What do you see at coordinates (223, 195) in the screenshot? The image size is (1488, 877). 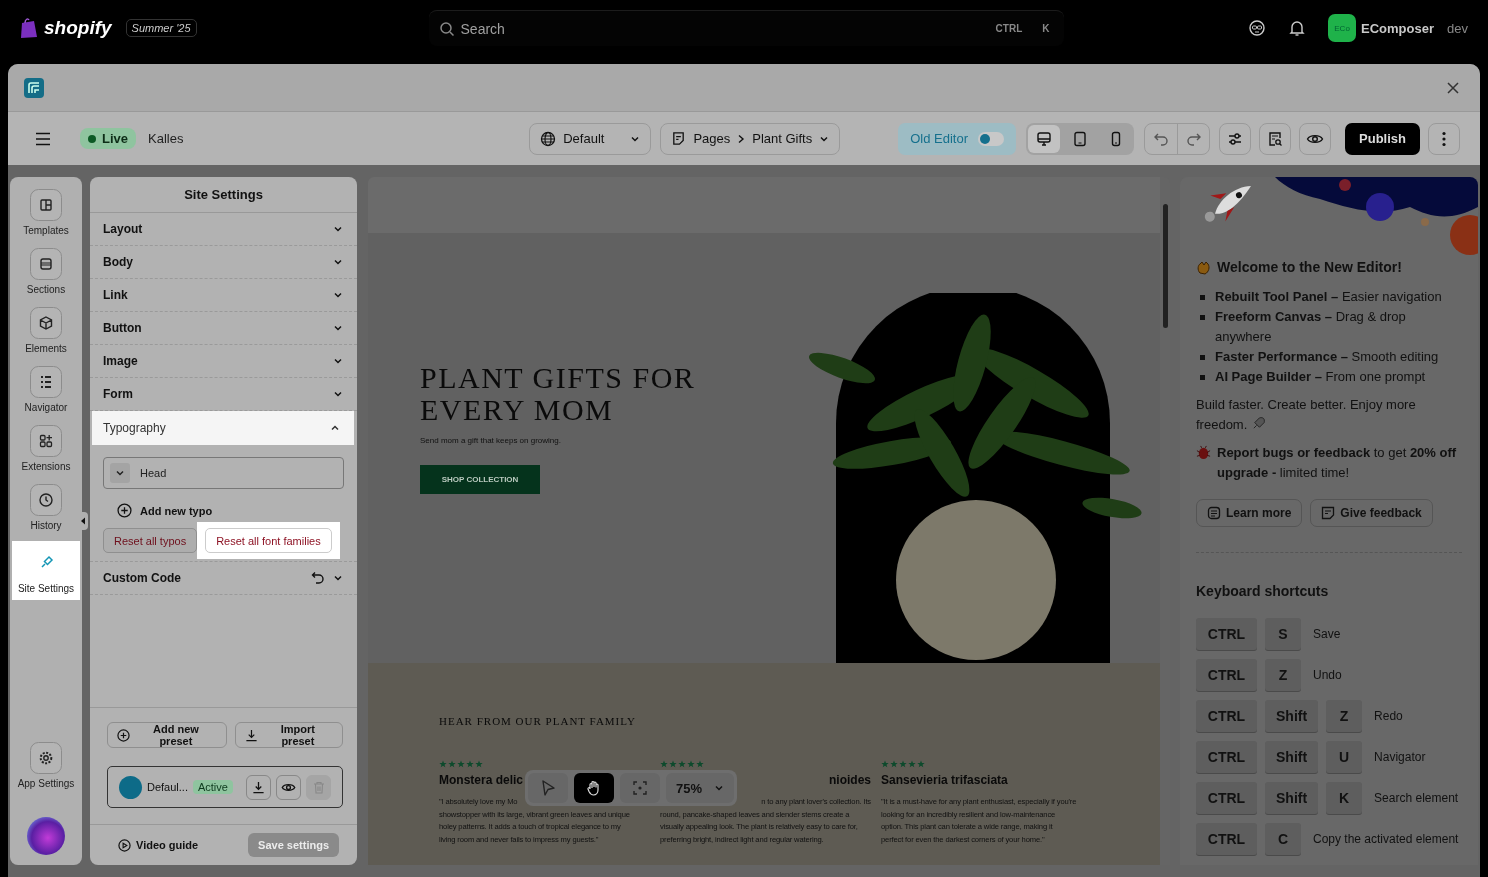 I see `panel-title: Site Settings` at bounding box center [223, 195].